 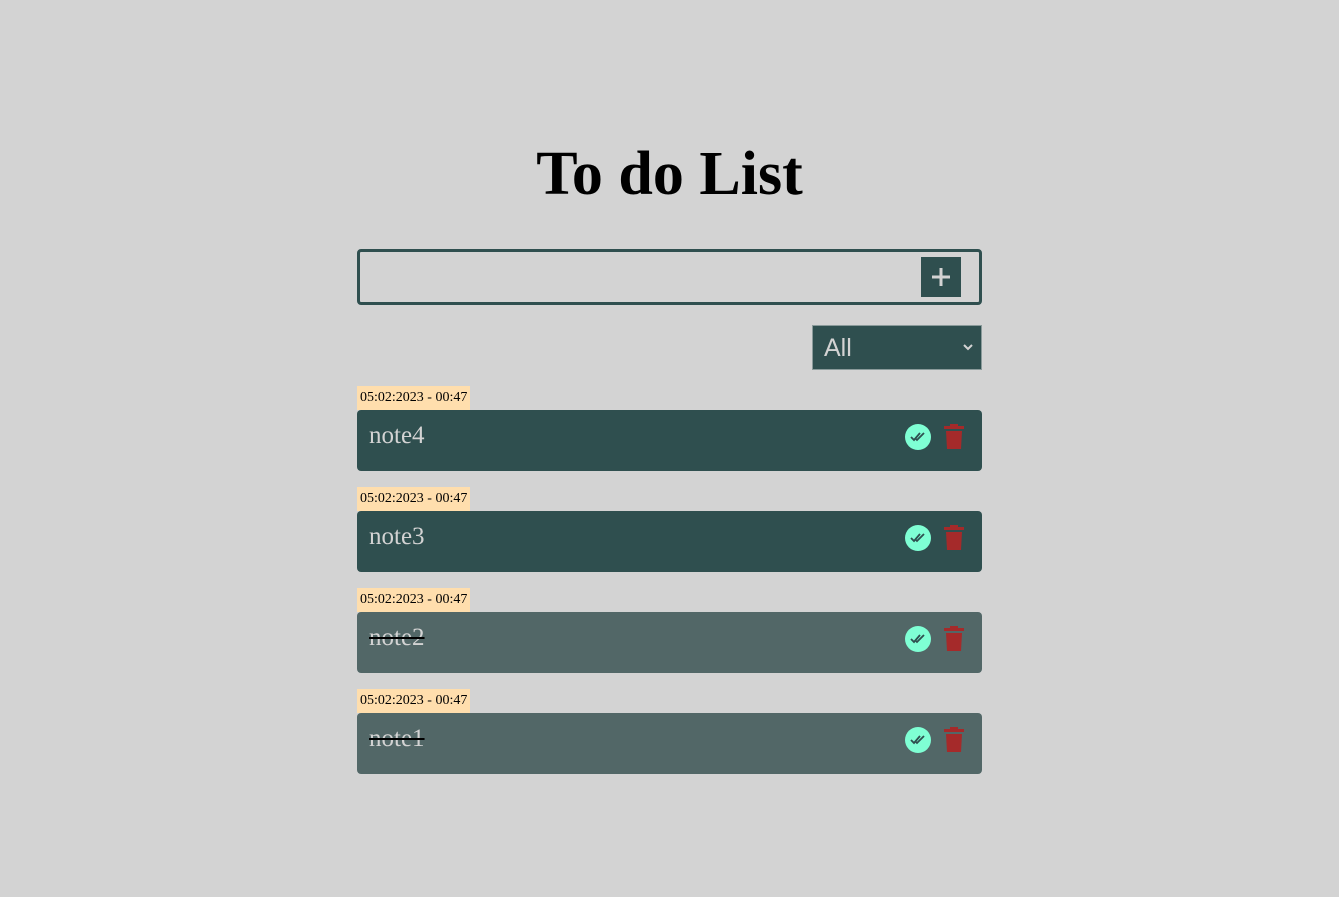 I want to click on todo-text: note3, so click(x=397, y=536).